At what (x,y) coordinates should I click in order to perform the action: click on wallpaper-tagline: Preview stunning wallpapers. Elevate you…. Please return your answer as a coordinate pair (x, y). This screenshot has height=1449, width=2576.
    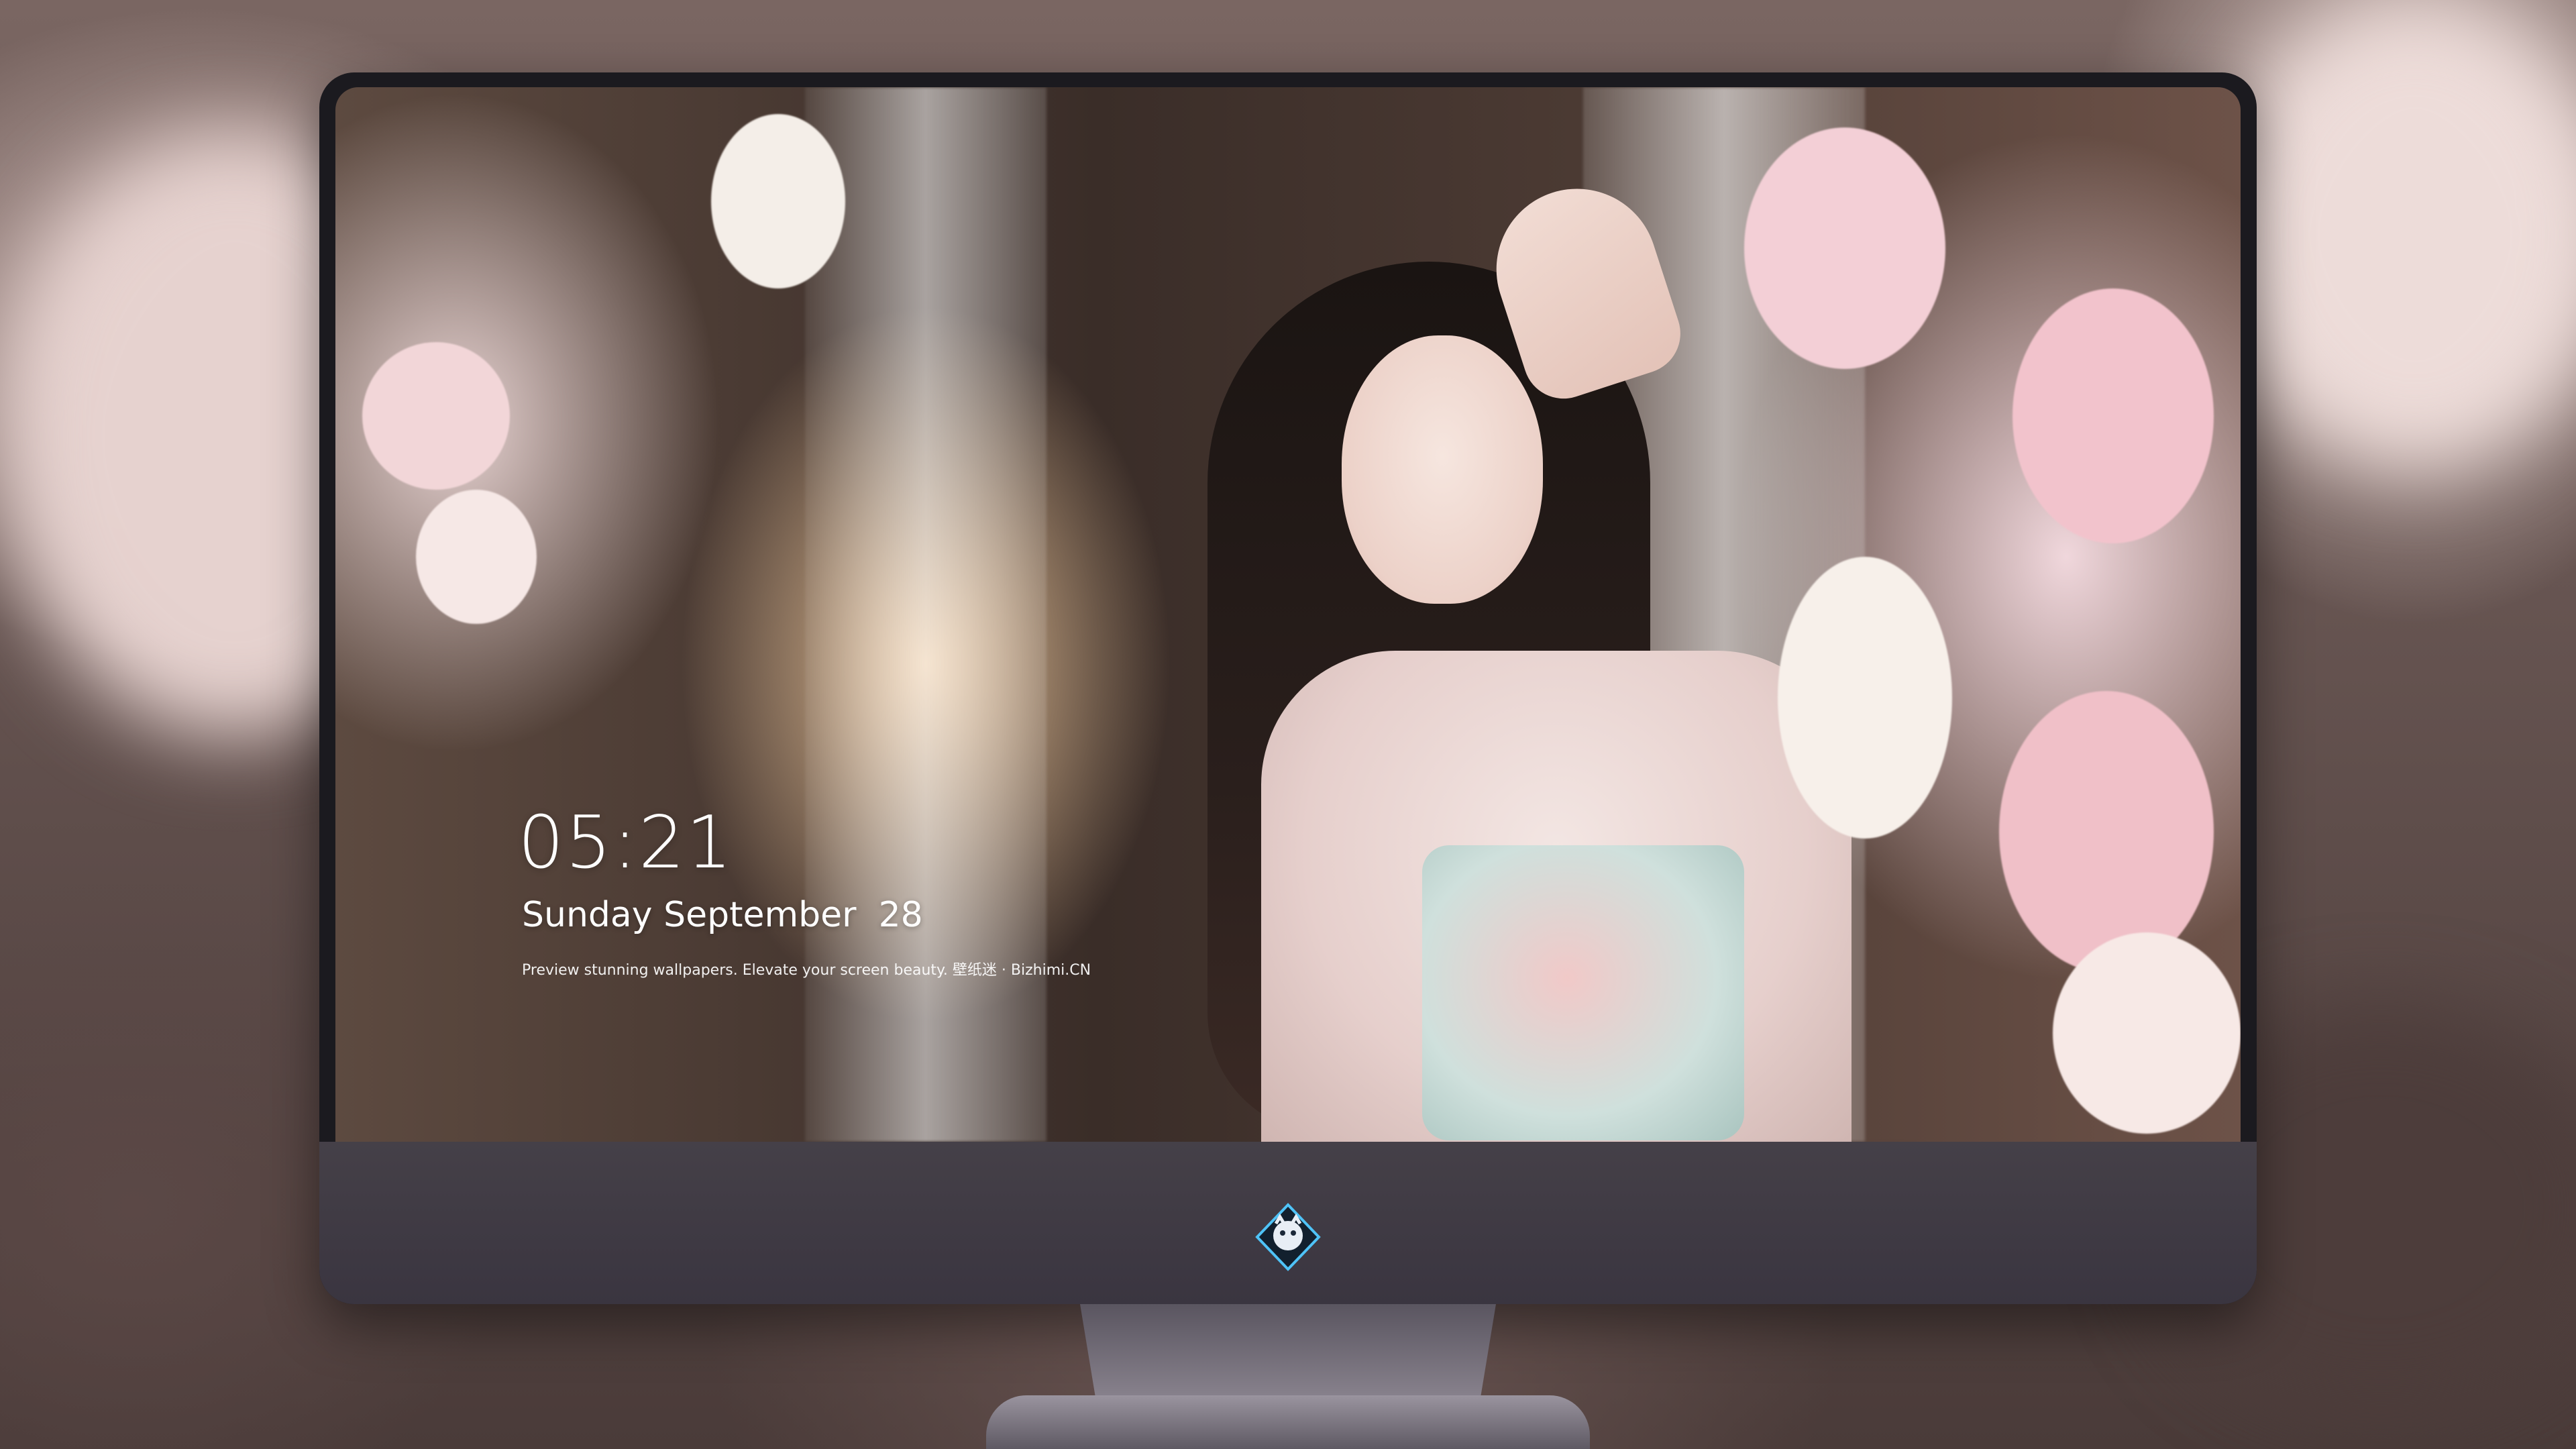
    Looking at the image, I should click on (806, 970).